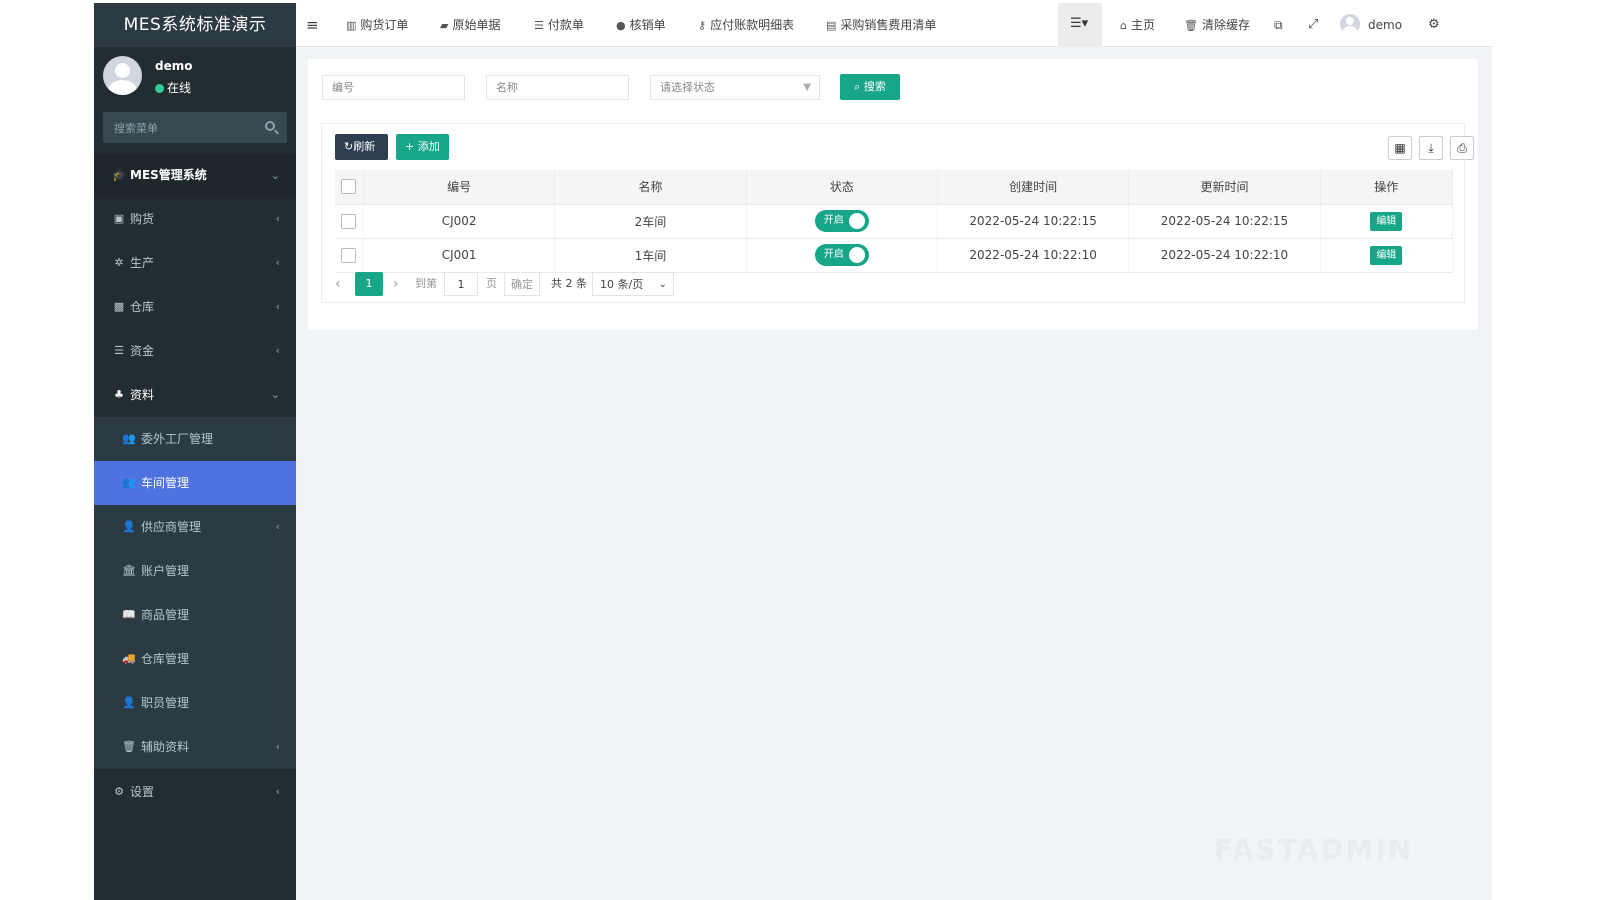  Describe the element at coordinates (195, 747) in the screenshot. I see `sidebar-item-aux-data: 🗑 辅助资料 ‹` at that location.